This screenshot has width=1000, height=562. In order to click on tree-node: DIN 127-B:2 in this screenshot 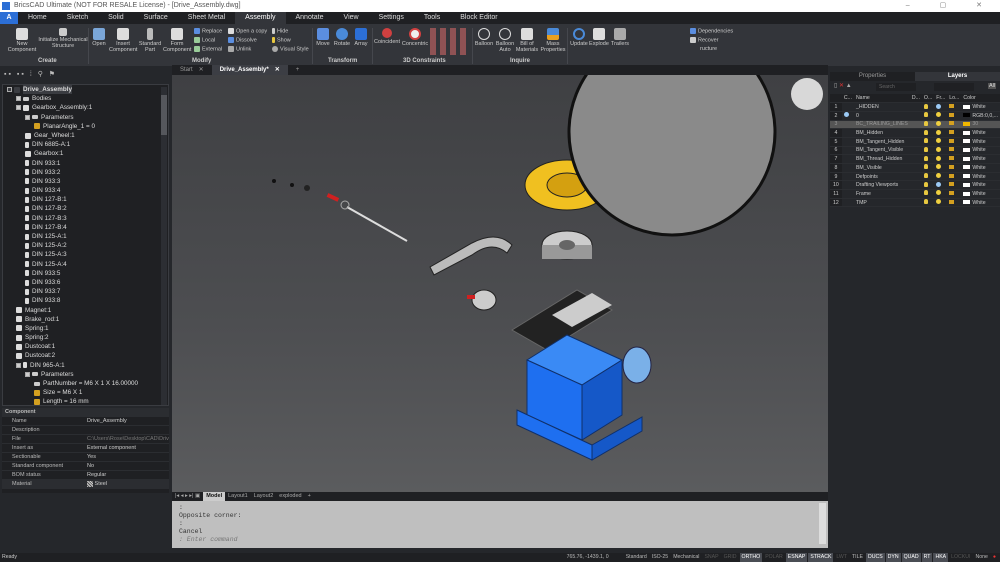, I will do `click(85, 208)`.